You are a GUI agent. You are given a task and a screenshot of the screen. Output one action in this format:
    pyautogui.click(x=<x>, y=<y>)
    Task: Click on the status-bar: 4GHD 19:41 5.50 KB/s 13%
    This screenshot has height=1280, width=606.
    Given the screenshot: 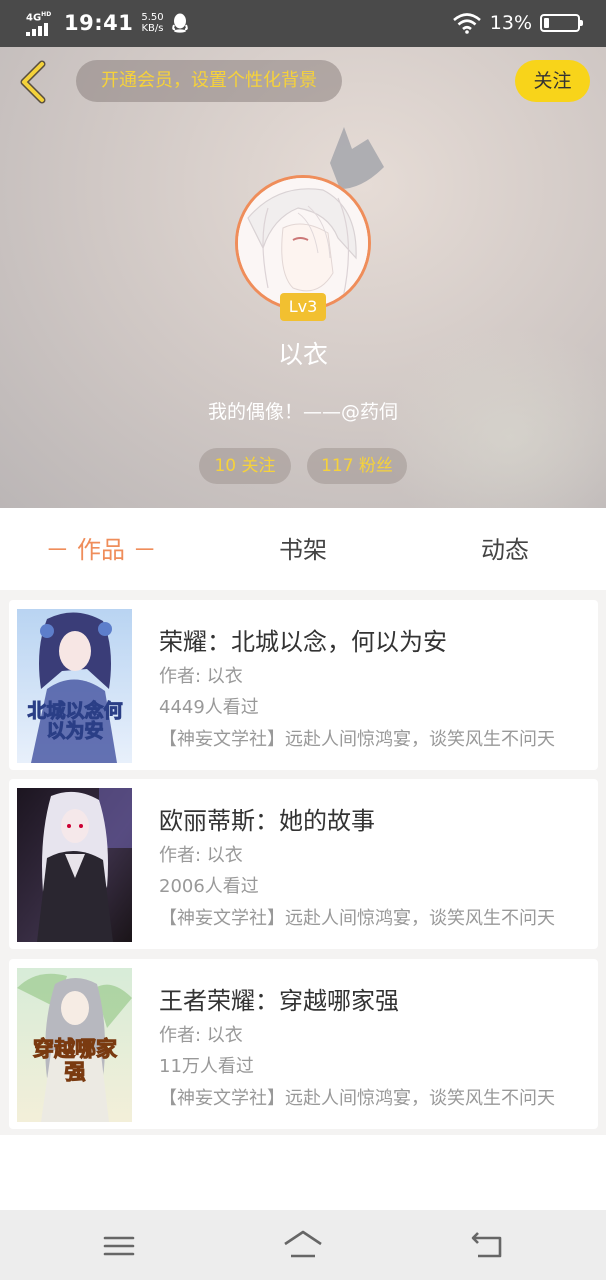 What is the action you would take?
    pyautogui.click(x=303, y=23)
    